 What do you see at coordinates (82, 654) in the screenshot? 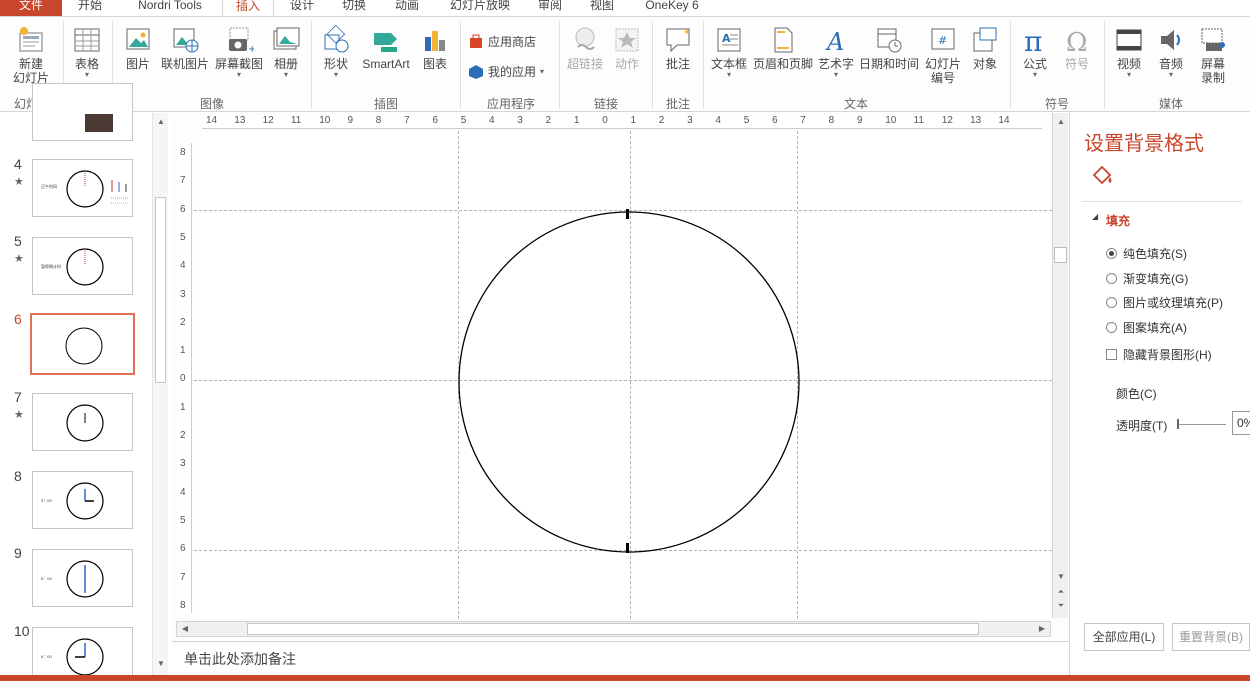
I see `slide-thumbnail-10: 9：00` at bounding box center [82, 654].